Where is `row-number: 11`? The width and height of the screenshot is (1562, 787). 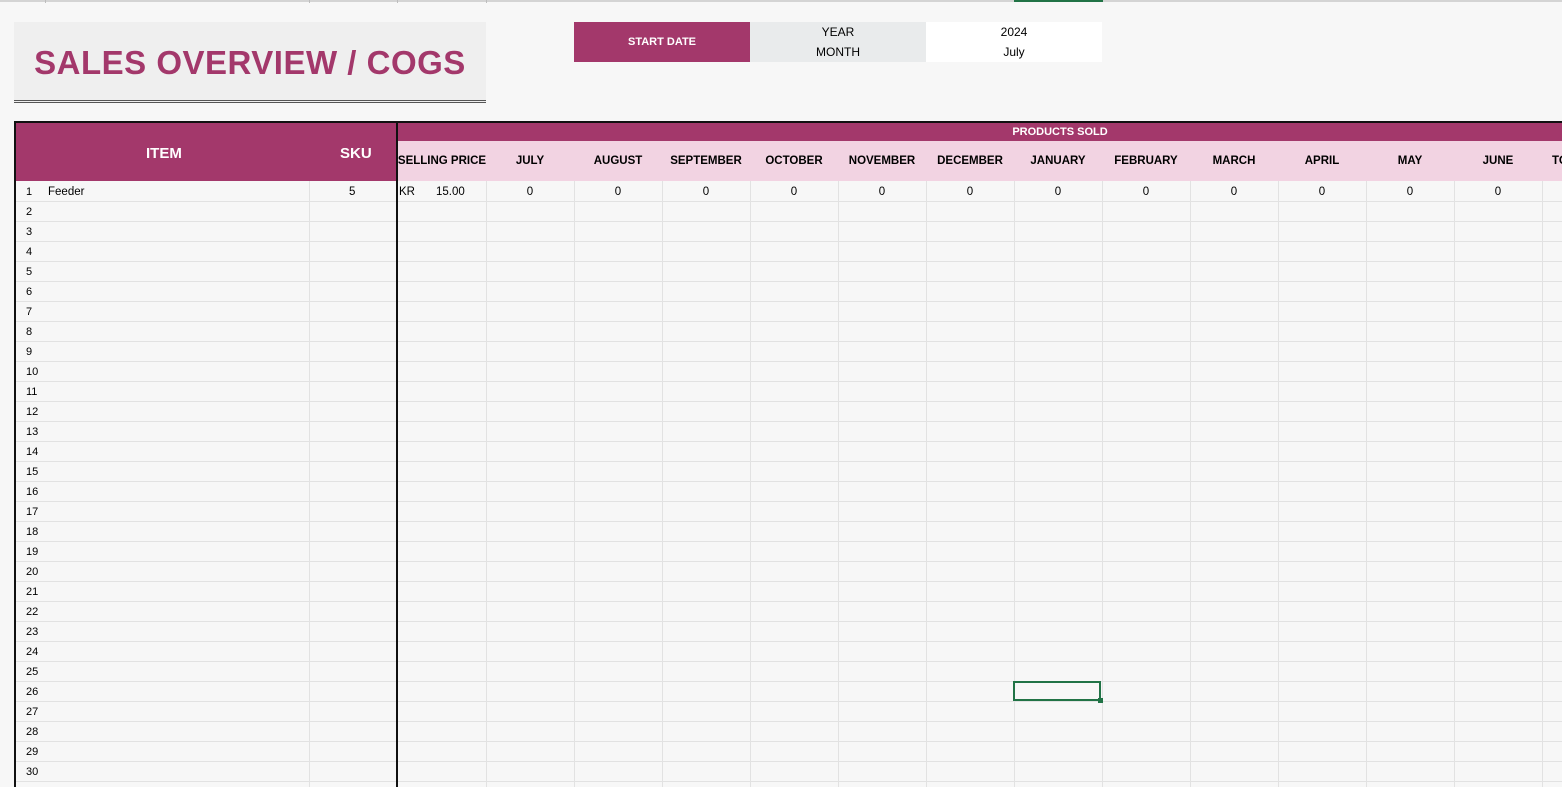 row-number: 11 is located at coordinates (32, 392).